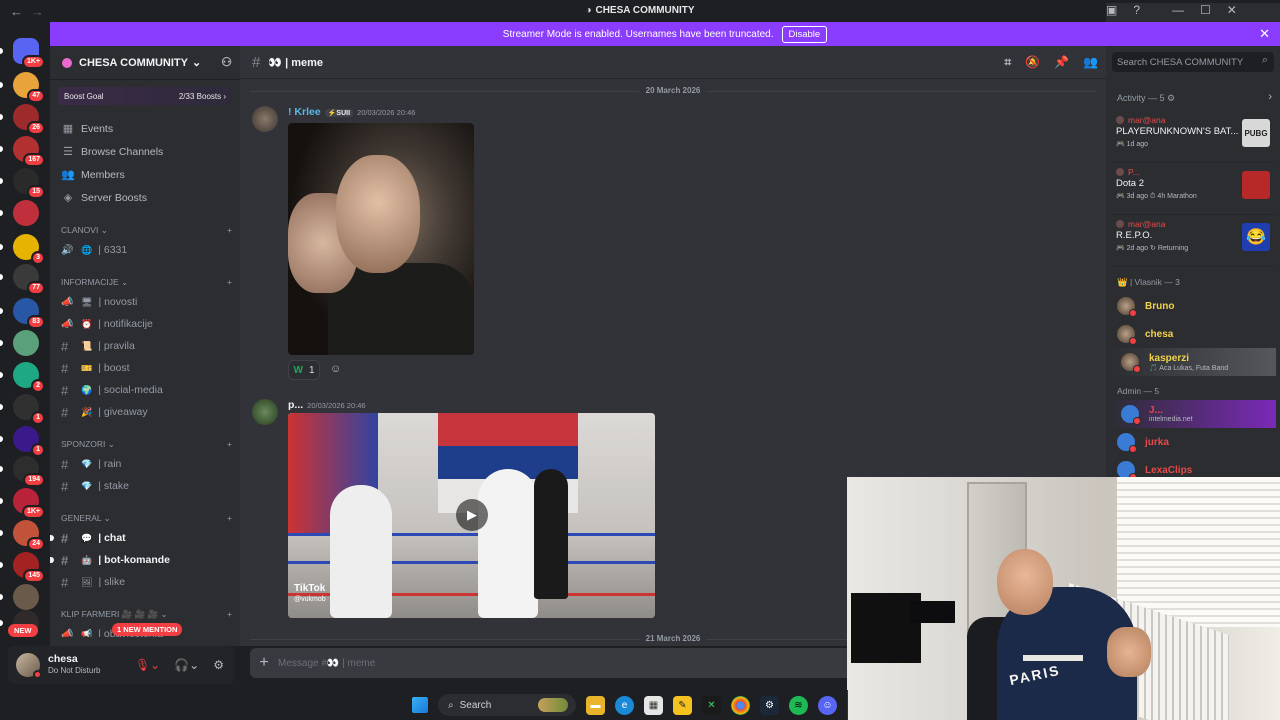 This screenshot has width=1280, height=720. I want to click on discord-icon: ☺, so click(827, 705).